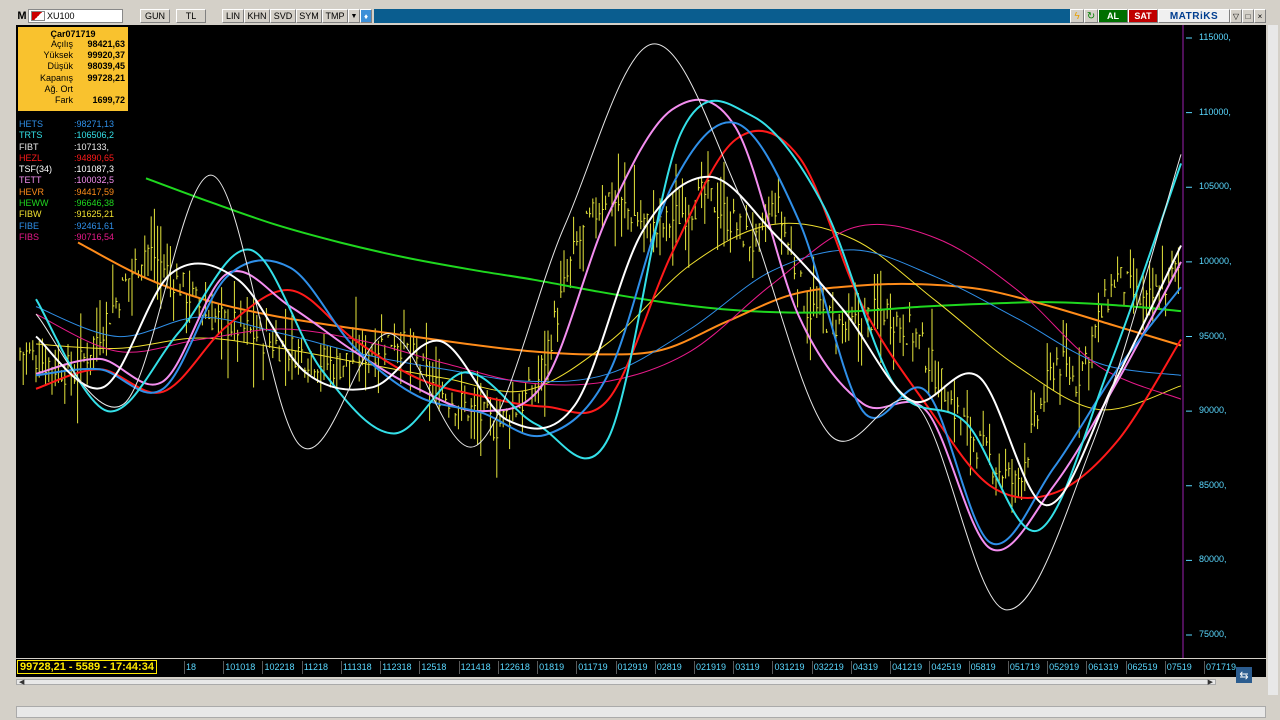  What do you see at coordinates (22, 16) in the screenshot?
I see `matriks-logo: M` at bounding box center [22, 16].